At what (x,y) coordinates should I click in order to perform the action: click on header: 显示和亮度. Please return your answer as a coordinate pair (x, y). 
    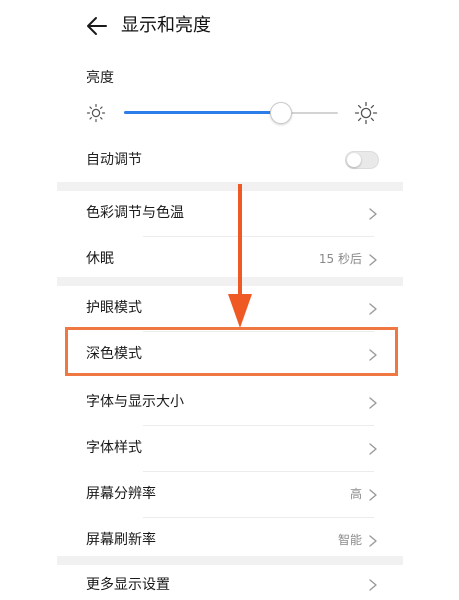
    Looking at the image, I should click on (229, 26).